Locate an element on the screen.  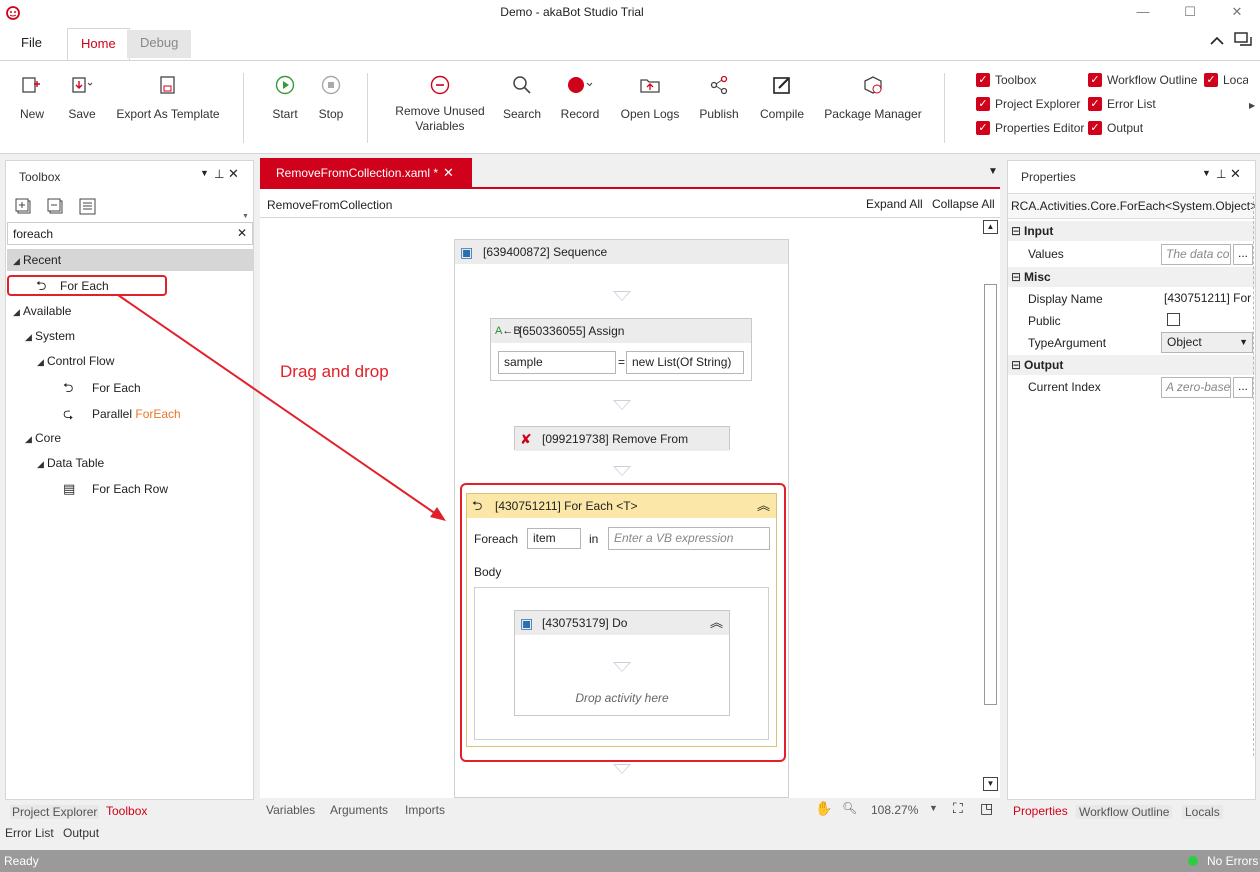
tab-output: Output is located at coordinates (81, 833).